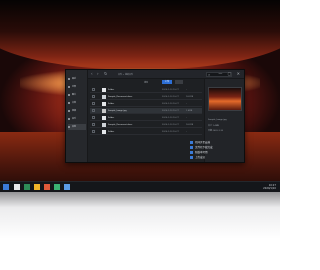 The height and width of the screenshot is (270, 320). I want to click on system-tray-clock: 10:27 2020/1/10, so click(269, 187).